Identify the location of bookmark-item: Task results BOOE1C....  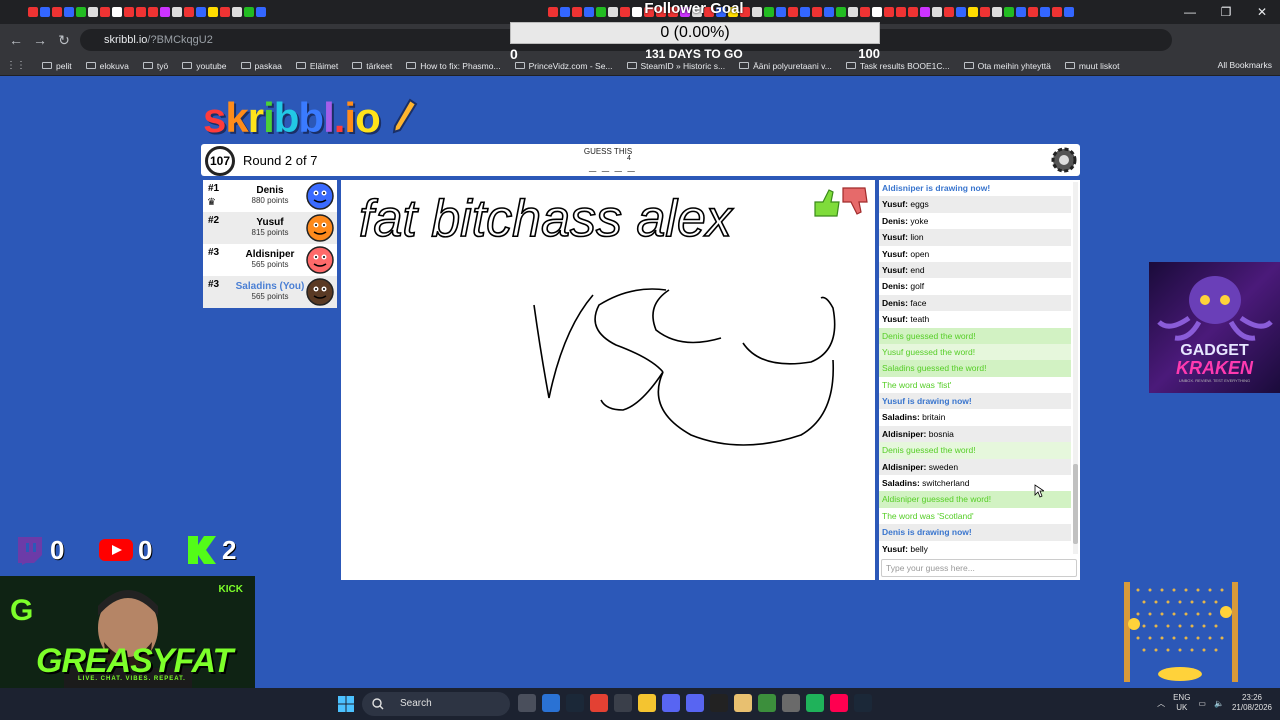
(897, 66).